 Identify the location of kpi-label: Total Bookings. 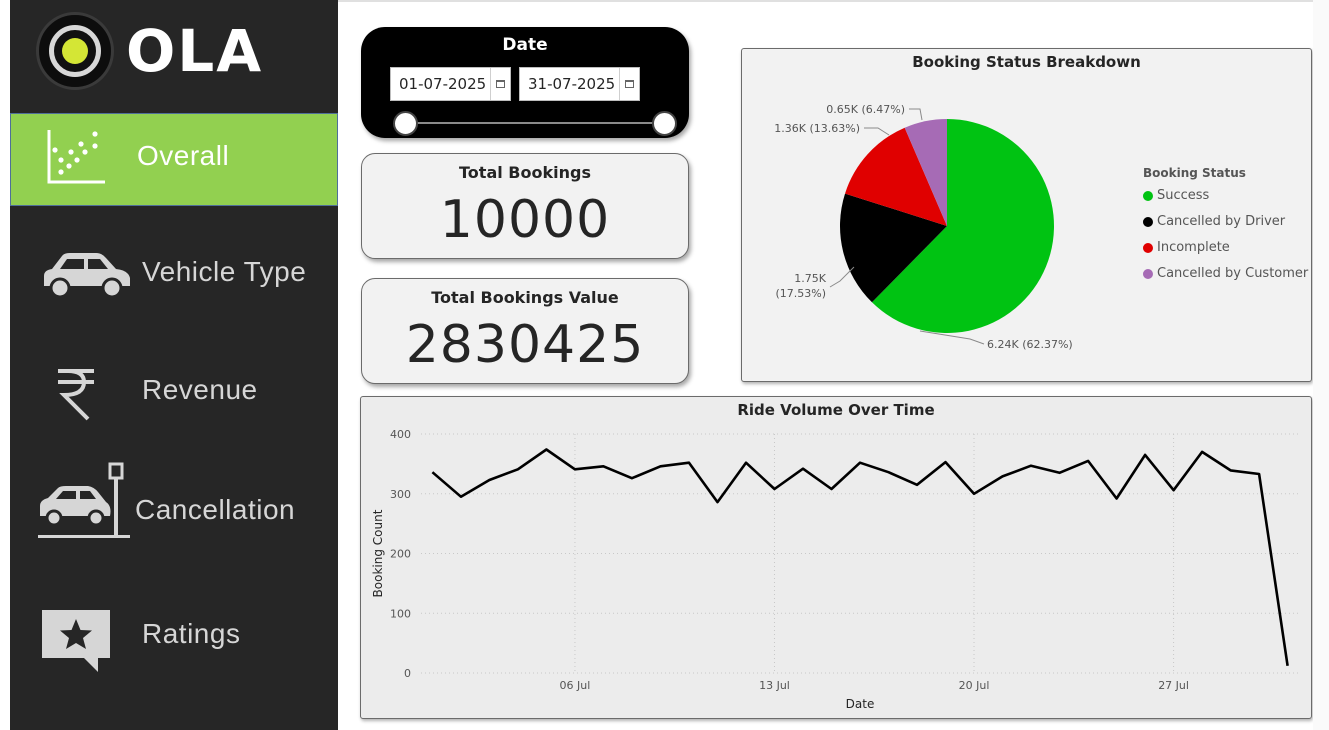
(525, 172).